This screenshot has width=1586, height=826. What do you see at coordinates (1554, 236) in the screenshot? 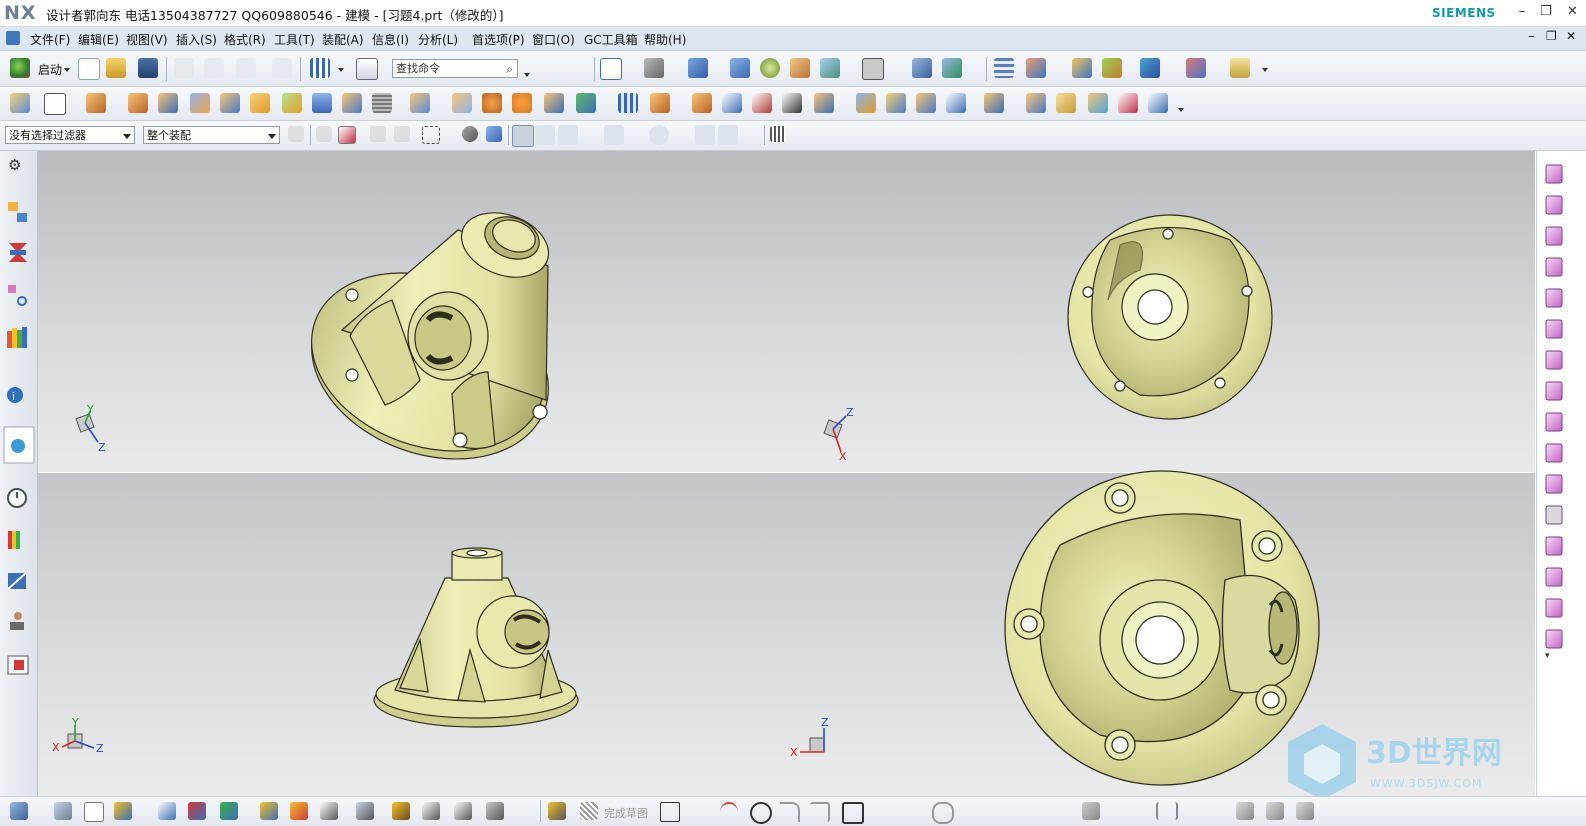
I see `rotate-object-icon` at bounding box center [1554, 236].